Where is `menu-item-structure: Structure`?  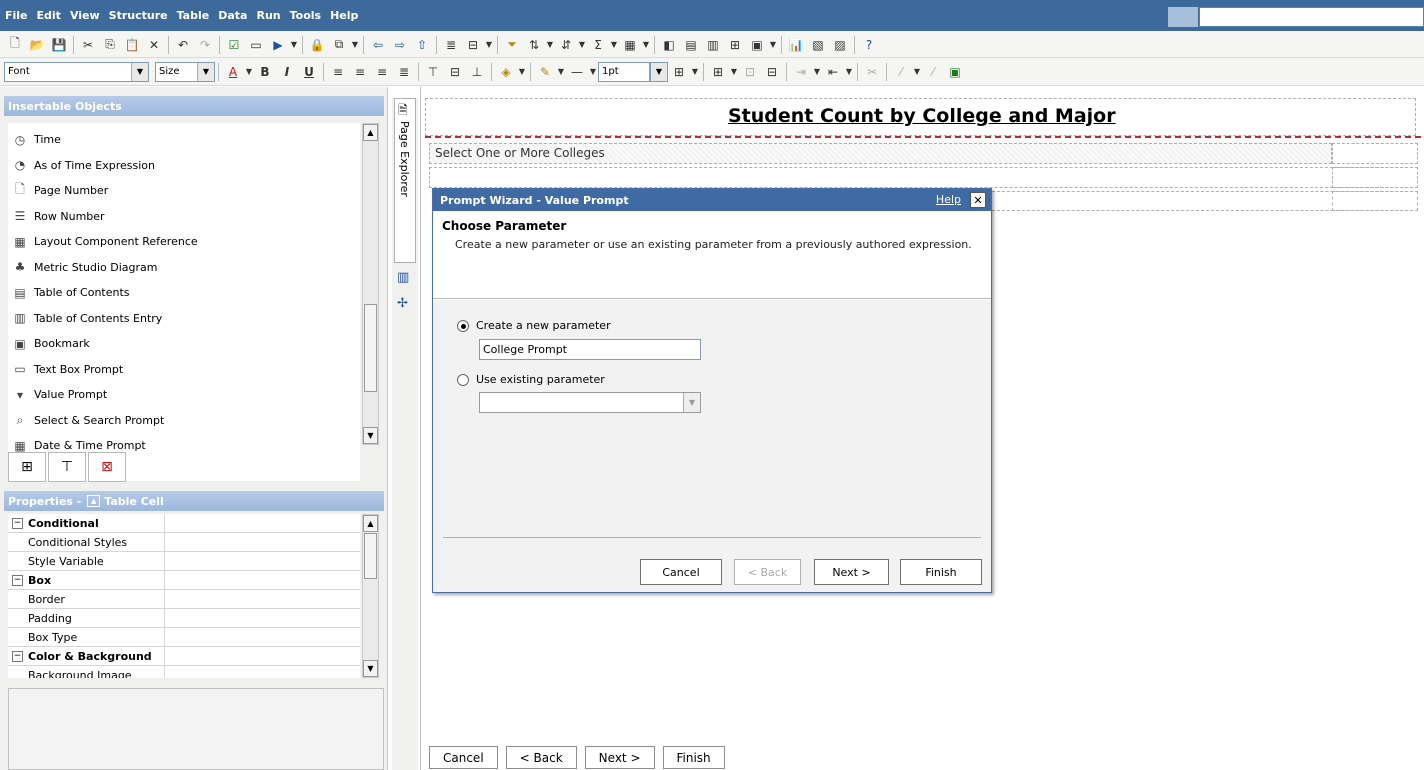 menu-item-structure: Structure is located at coordinates (138, 15).